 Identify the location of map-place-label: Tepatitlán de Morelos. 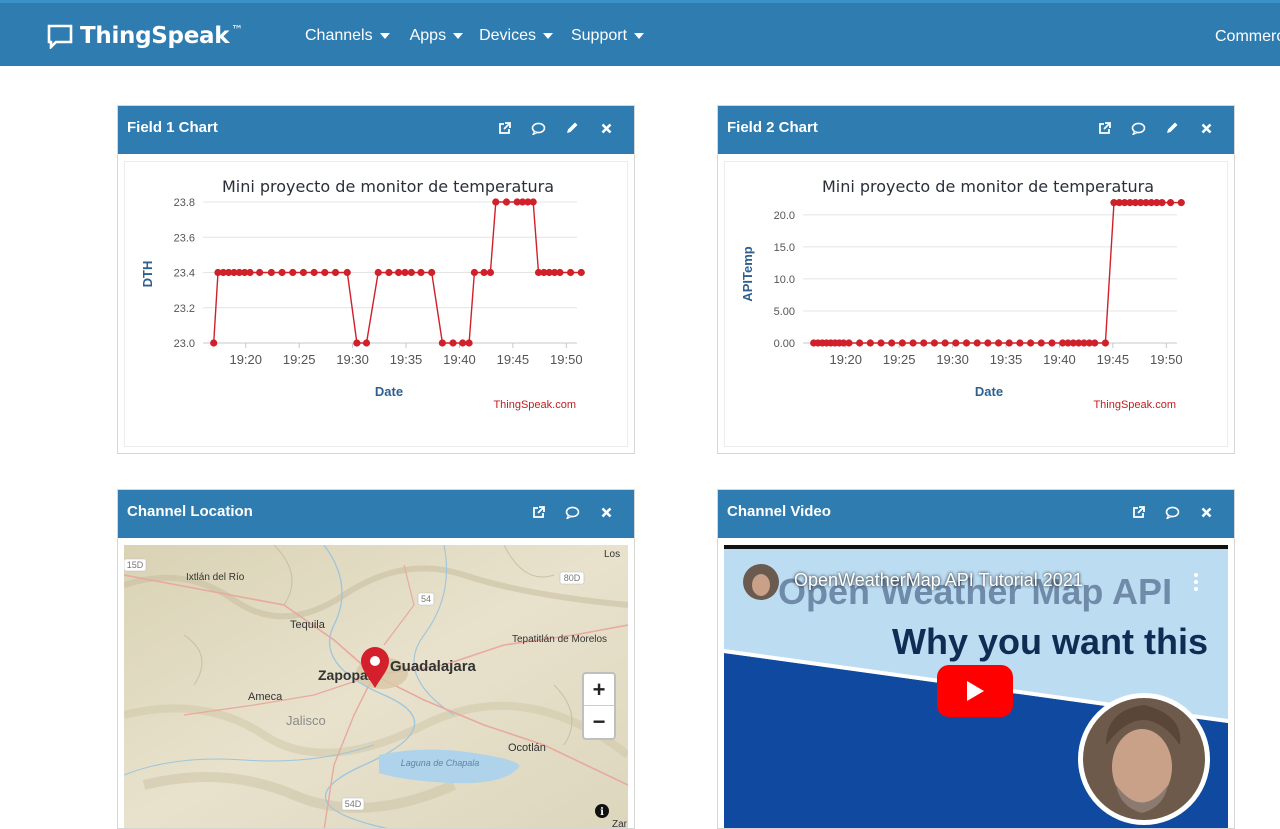
(559, 639).